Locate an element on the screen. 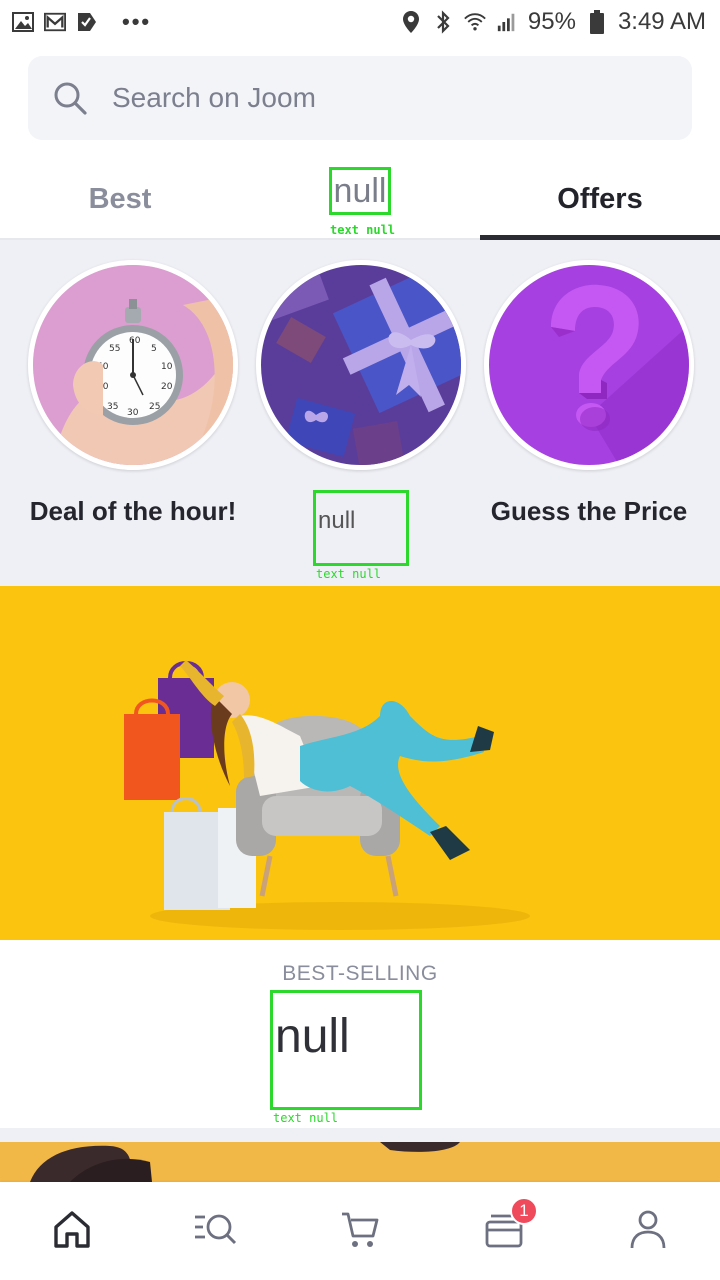  orders-badge: 1 is located at coordinates (524, 1211).